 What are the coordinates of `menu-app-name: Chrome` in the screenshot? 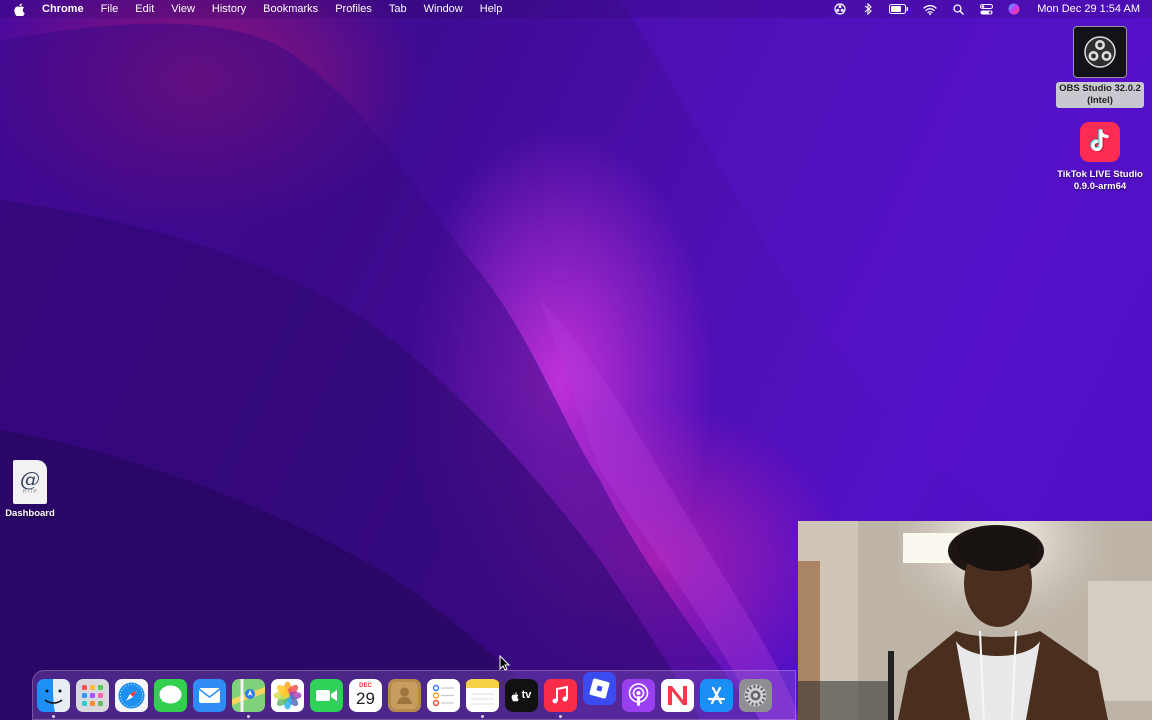 It's located at (63, 9).